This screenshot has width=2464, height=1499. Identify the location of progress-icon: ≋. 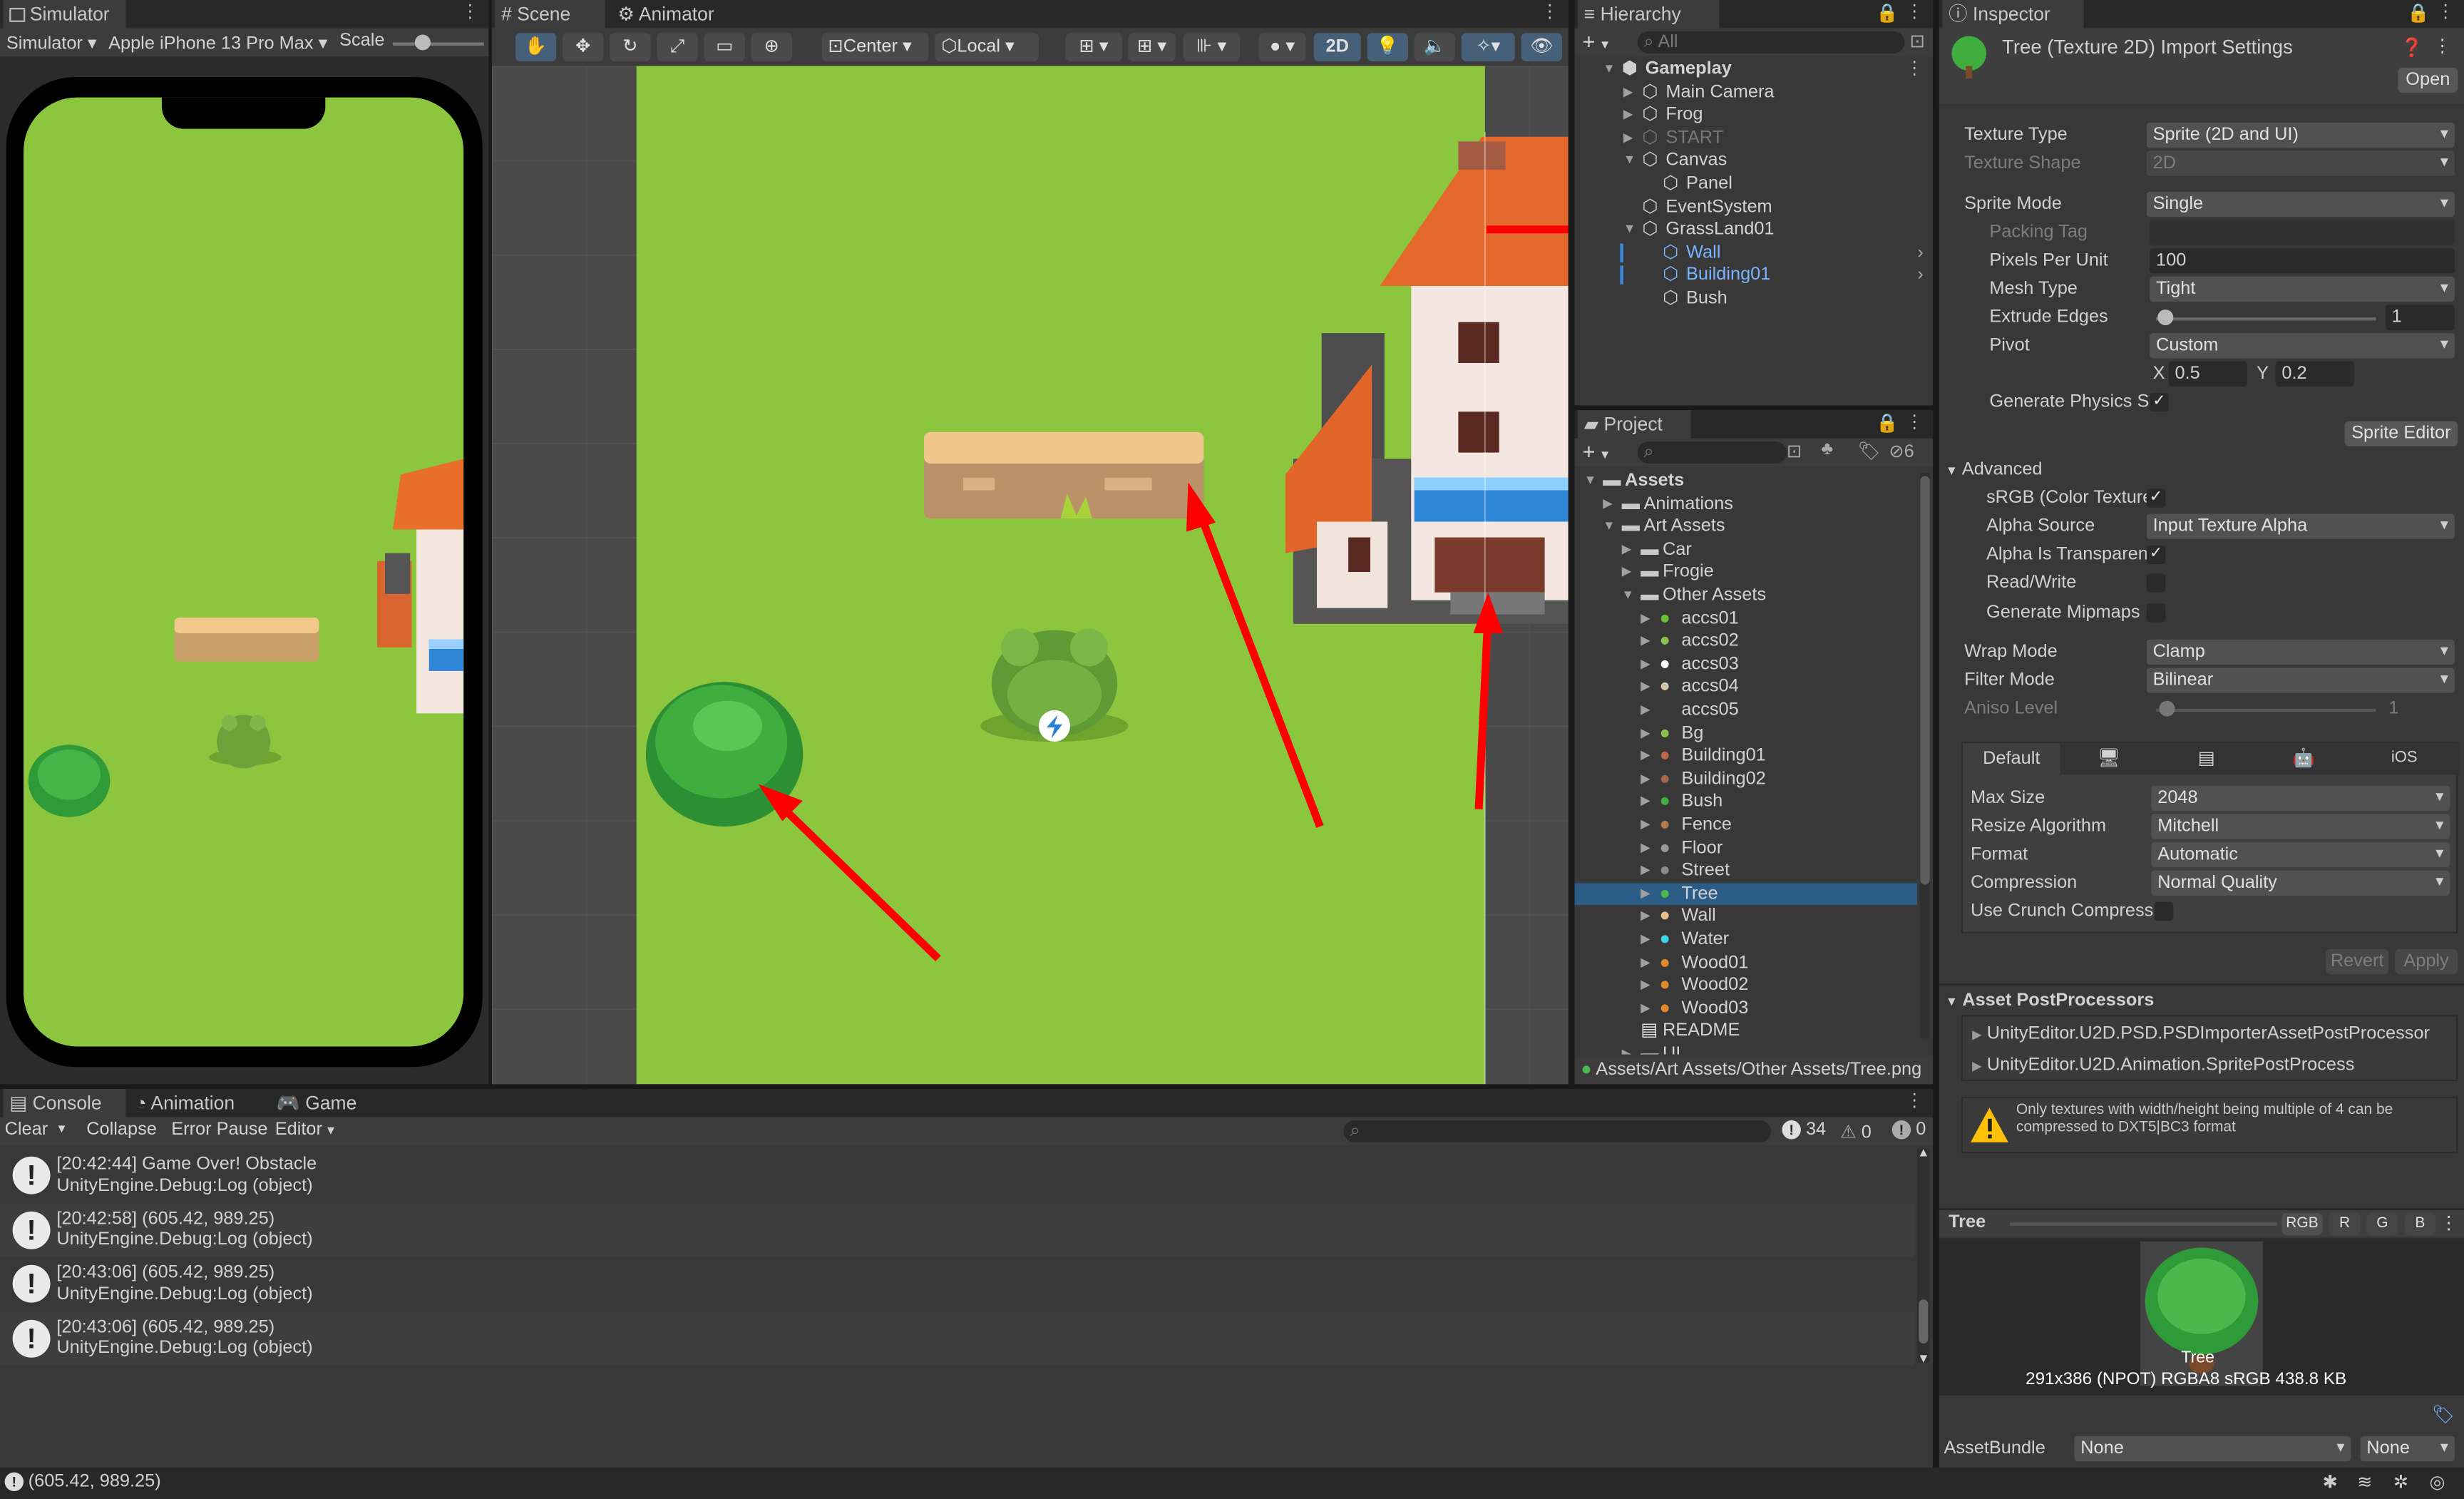
(2364, 1481).